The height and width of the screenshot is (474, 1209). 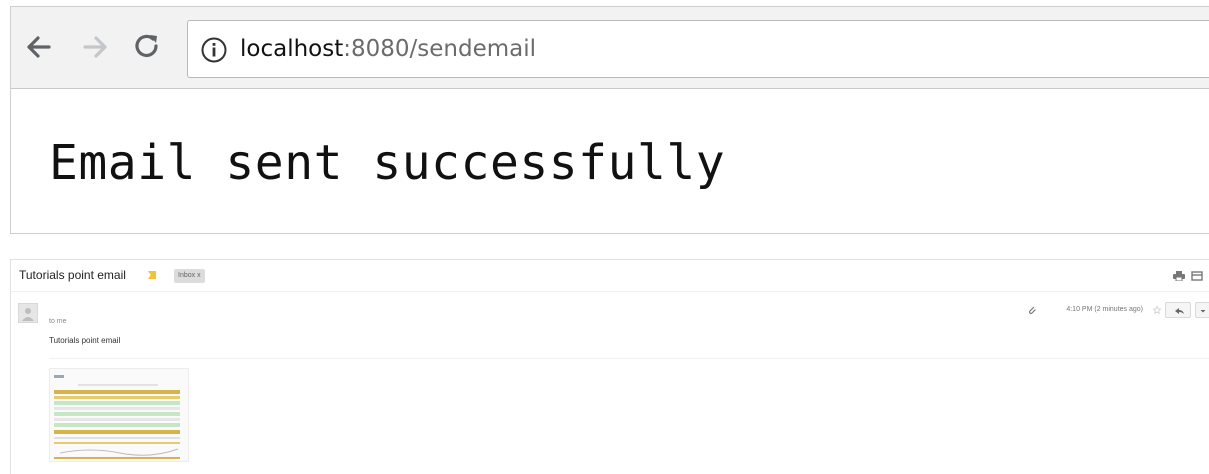 I want to click on forward-button, so click(x=95, y=47).